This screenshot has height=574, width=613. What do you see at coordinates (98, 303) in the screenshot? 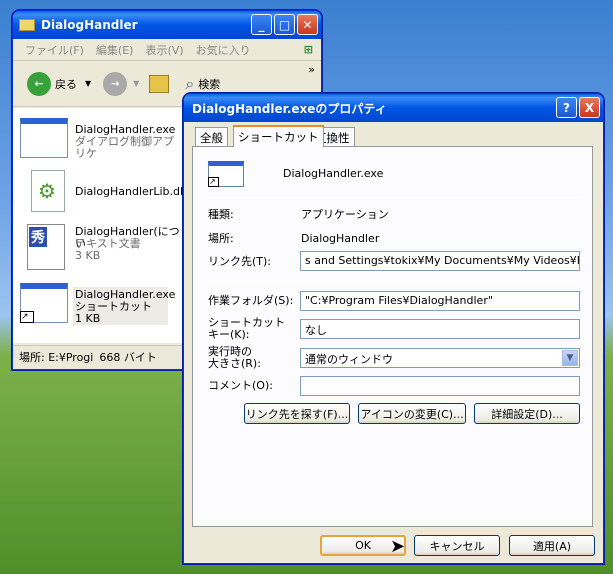
I see `list-item: ↗ DialogHandler.exe ショートカット 1 KB` at bounding box center [98, 303].